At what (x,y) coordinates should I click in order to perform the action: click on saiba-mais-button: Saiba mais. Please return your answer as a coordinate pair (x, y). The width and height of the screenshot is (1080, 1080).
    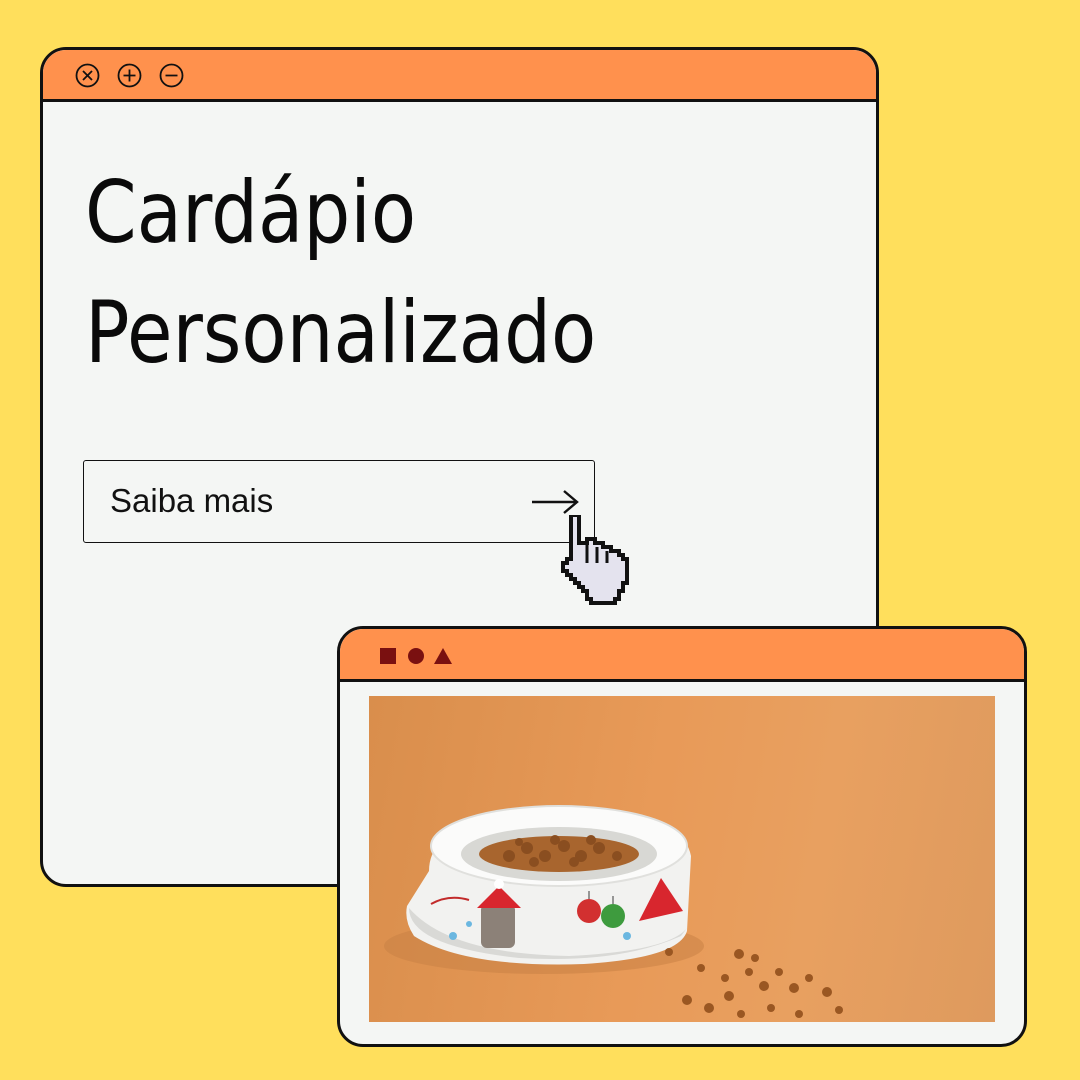
    Looking at the image, I should click on (339, 501).